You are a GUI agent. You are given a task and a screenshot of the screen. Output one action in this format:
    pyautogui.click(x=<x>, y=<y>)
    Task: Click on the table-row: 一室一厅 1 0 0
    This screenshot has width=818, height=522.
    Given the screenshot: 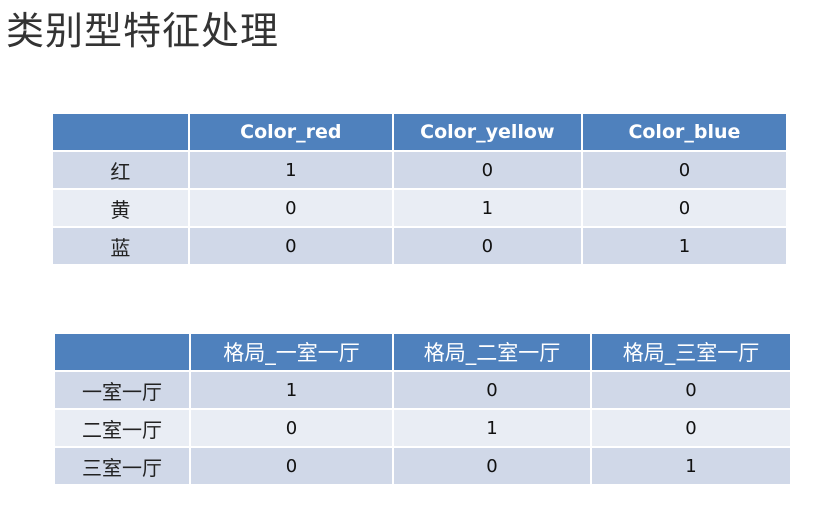 What is the action you would take?
    pyautogui.click(x=422, y=390)
    